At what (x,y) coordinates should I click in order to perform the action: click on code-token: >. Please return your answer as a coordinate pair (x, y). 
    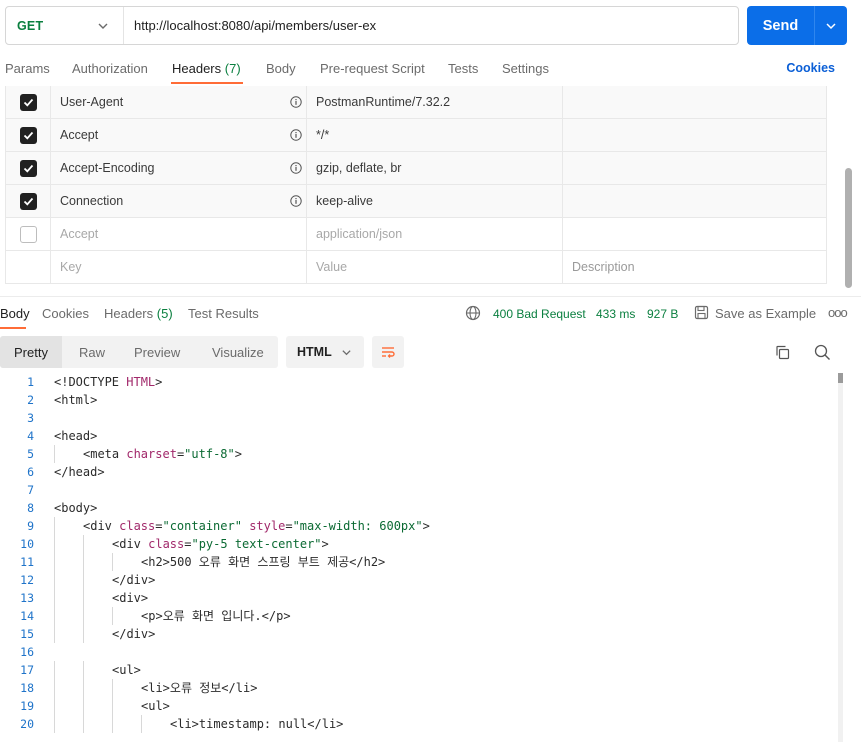
    Looking at the image, I should click on (159, 382).